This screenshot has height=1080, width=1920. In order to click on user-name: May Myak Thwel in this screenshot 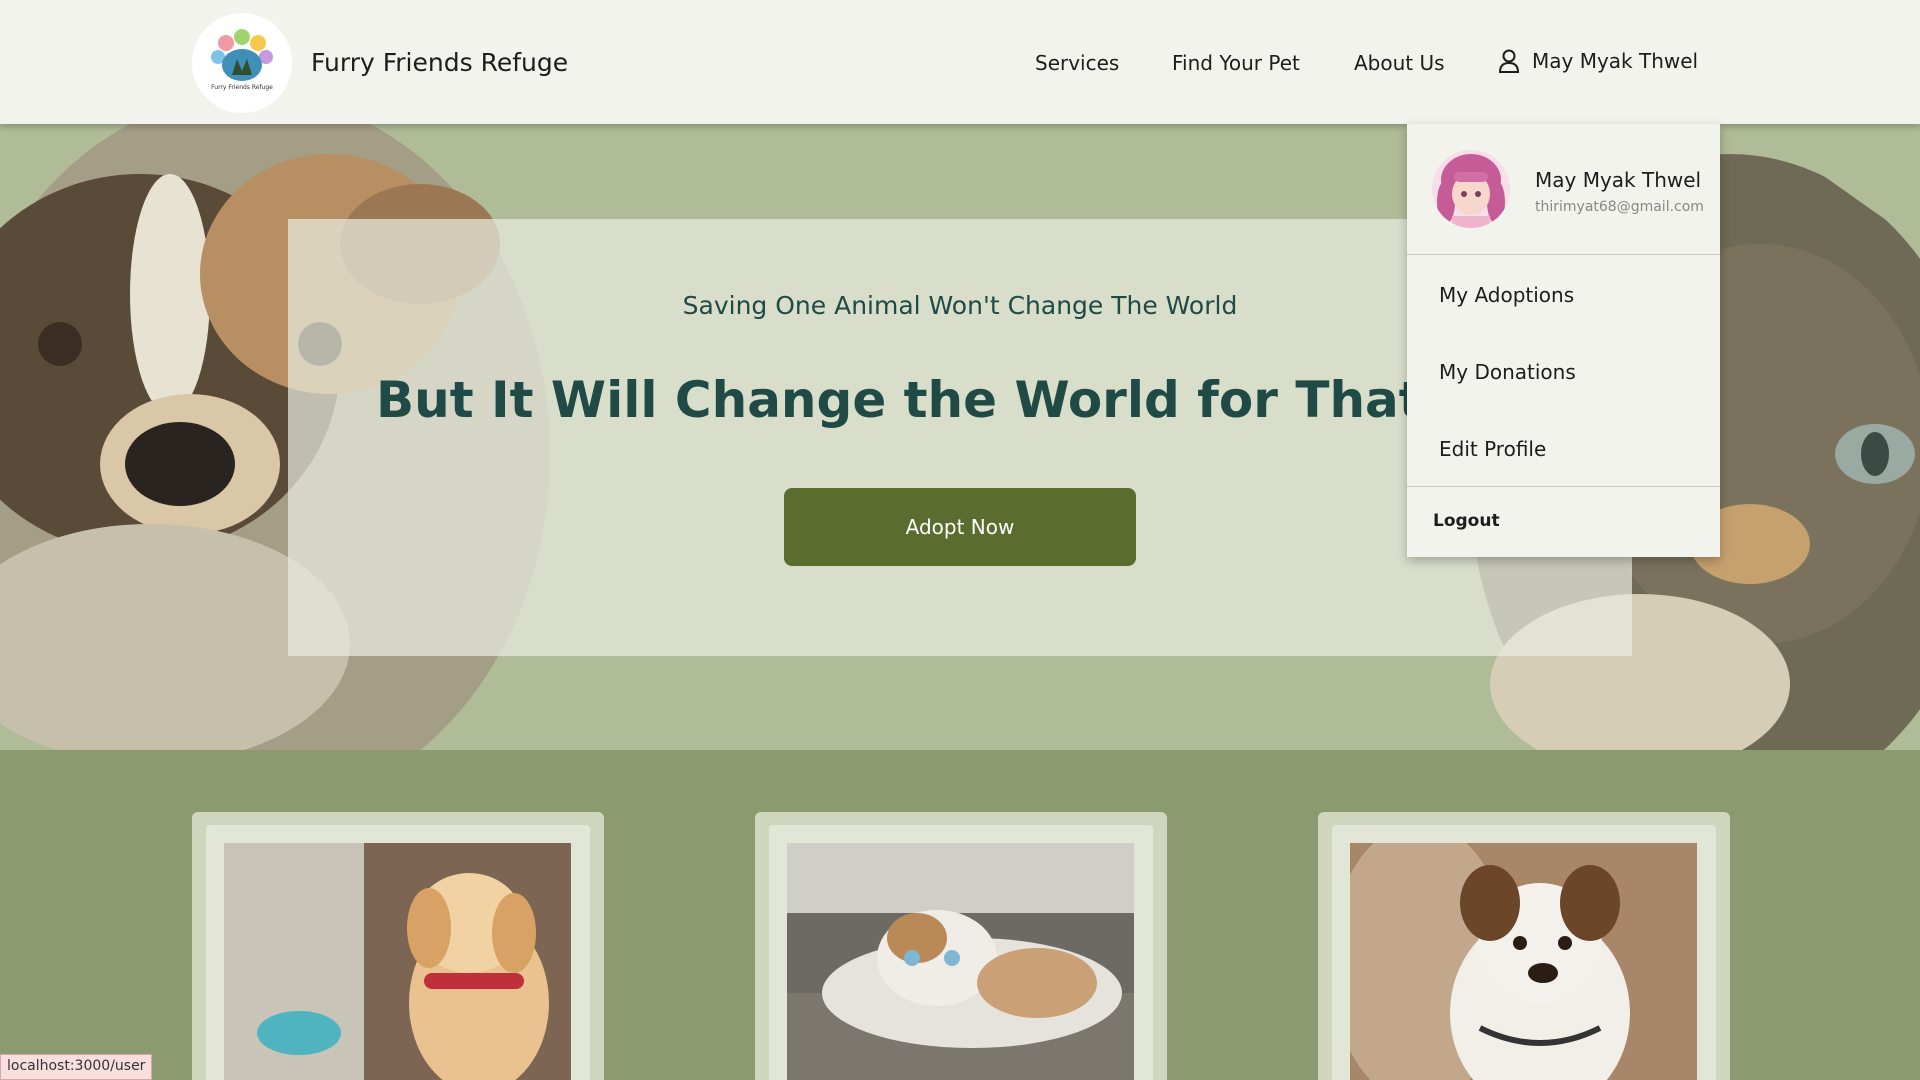, I will do `click(1615, 61)`.